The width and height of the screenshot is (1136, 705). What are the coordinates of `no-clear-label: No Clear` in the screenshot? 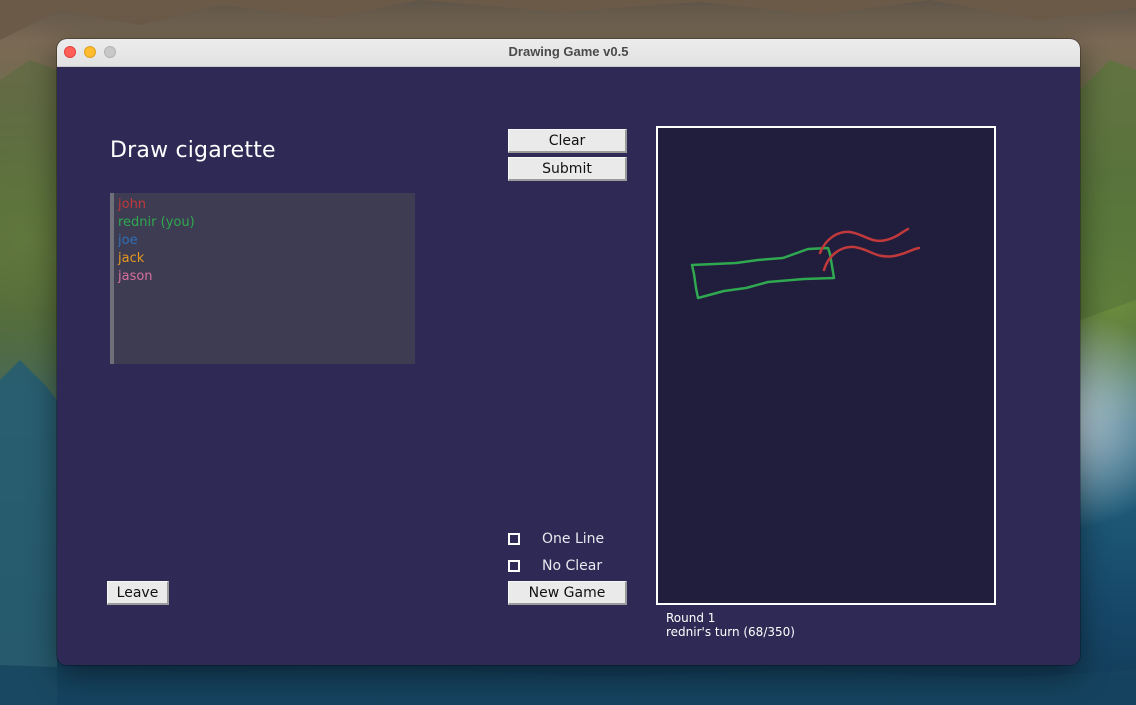 It's located at (572, 566).